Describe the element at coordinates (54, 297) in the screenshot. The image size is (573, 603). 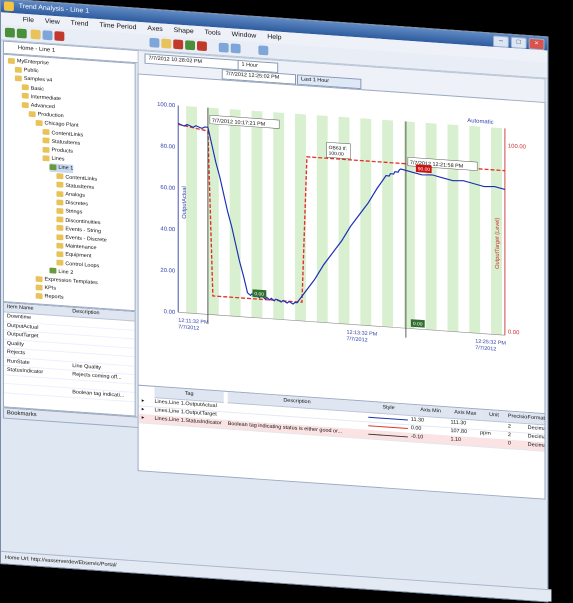
I see `tree-item-label: Reports` at that location.